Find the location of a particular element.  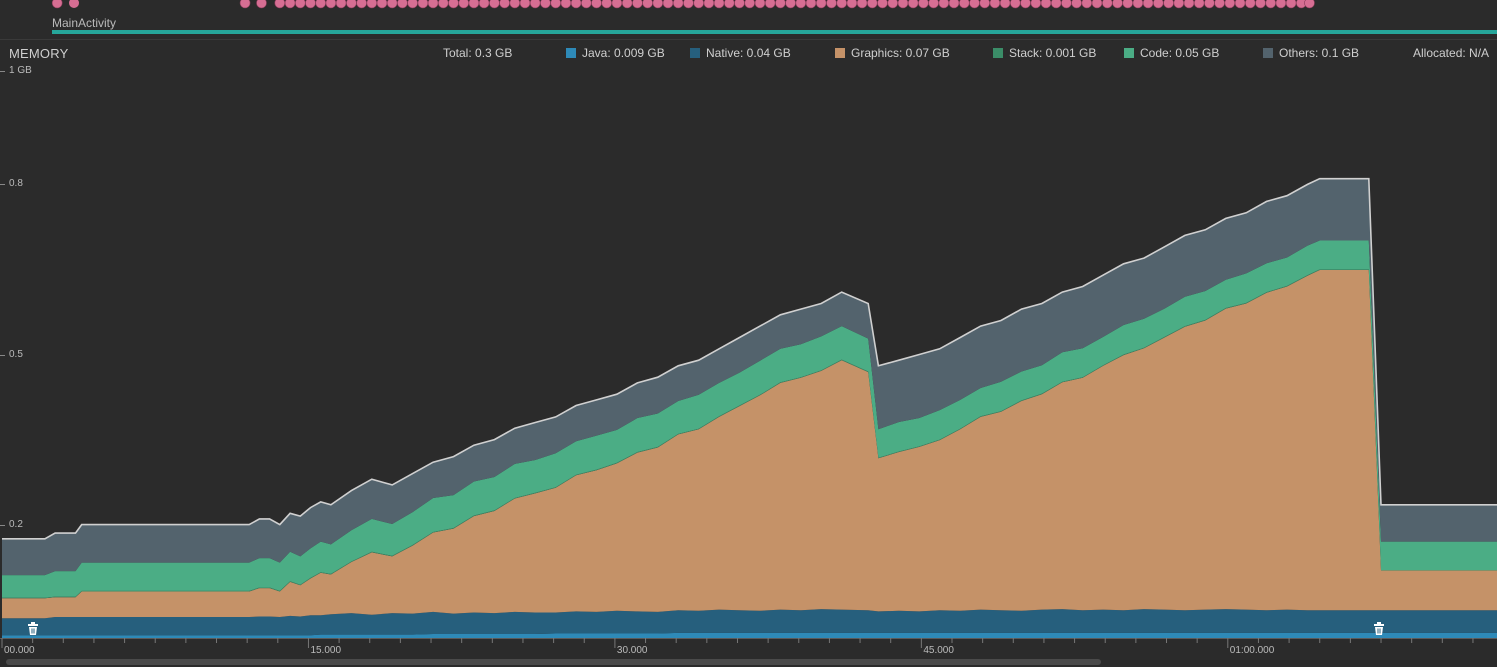

activity-label: MainActivity is located at coordinates (84, 23).